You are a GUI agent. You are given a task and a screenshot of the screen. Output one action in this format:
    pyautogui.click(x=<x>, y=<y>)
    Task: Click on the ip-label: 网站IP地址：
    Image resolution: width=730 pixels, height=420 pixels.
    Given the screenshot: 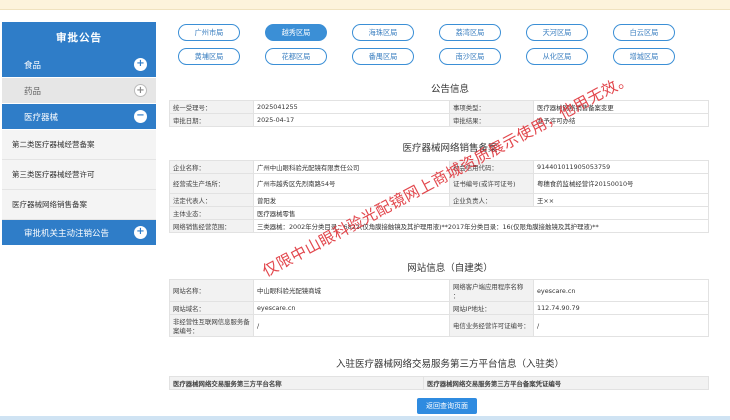 What is the action you would take?
    pyautogui.click(x=491, y=308)
    